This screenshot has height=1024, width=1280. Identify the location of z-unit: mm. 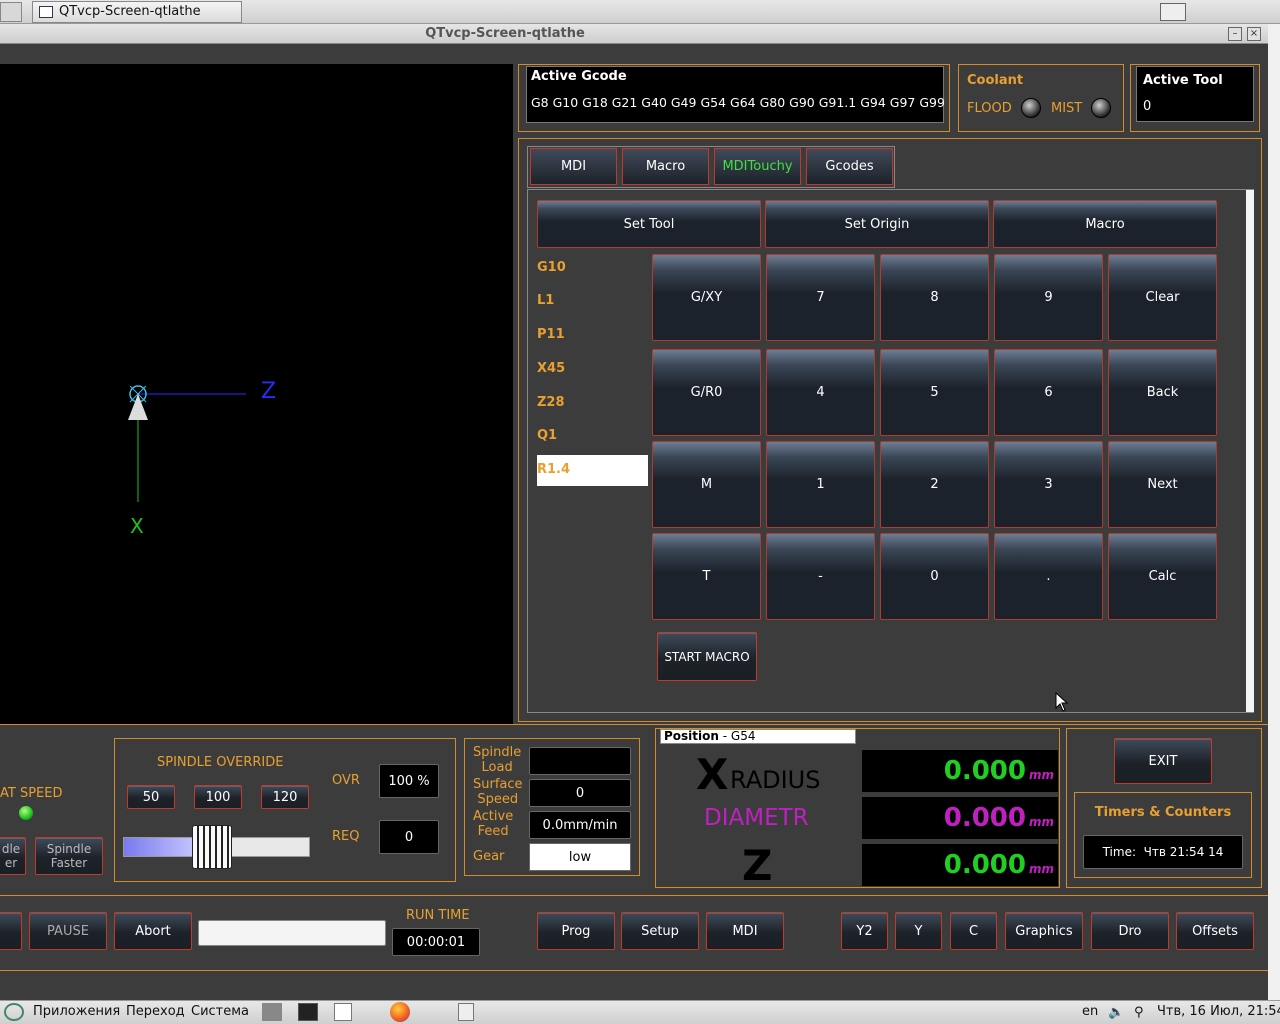
(1041, 869).